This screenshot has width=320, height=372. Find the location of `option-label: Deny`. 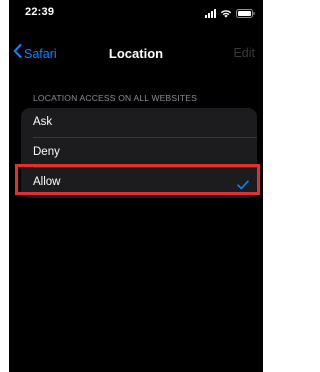

option-label: Deny is located at coordinates (46, 152).